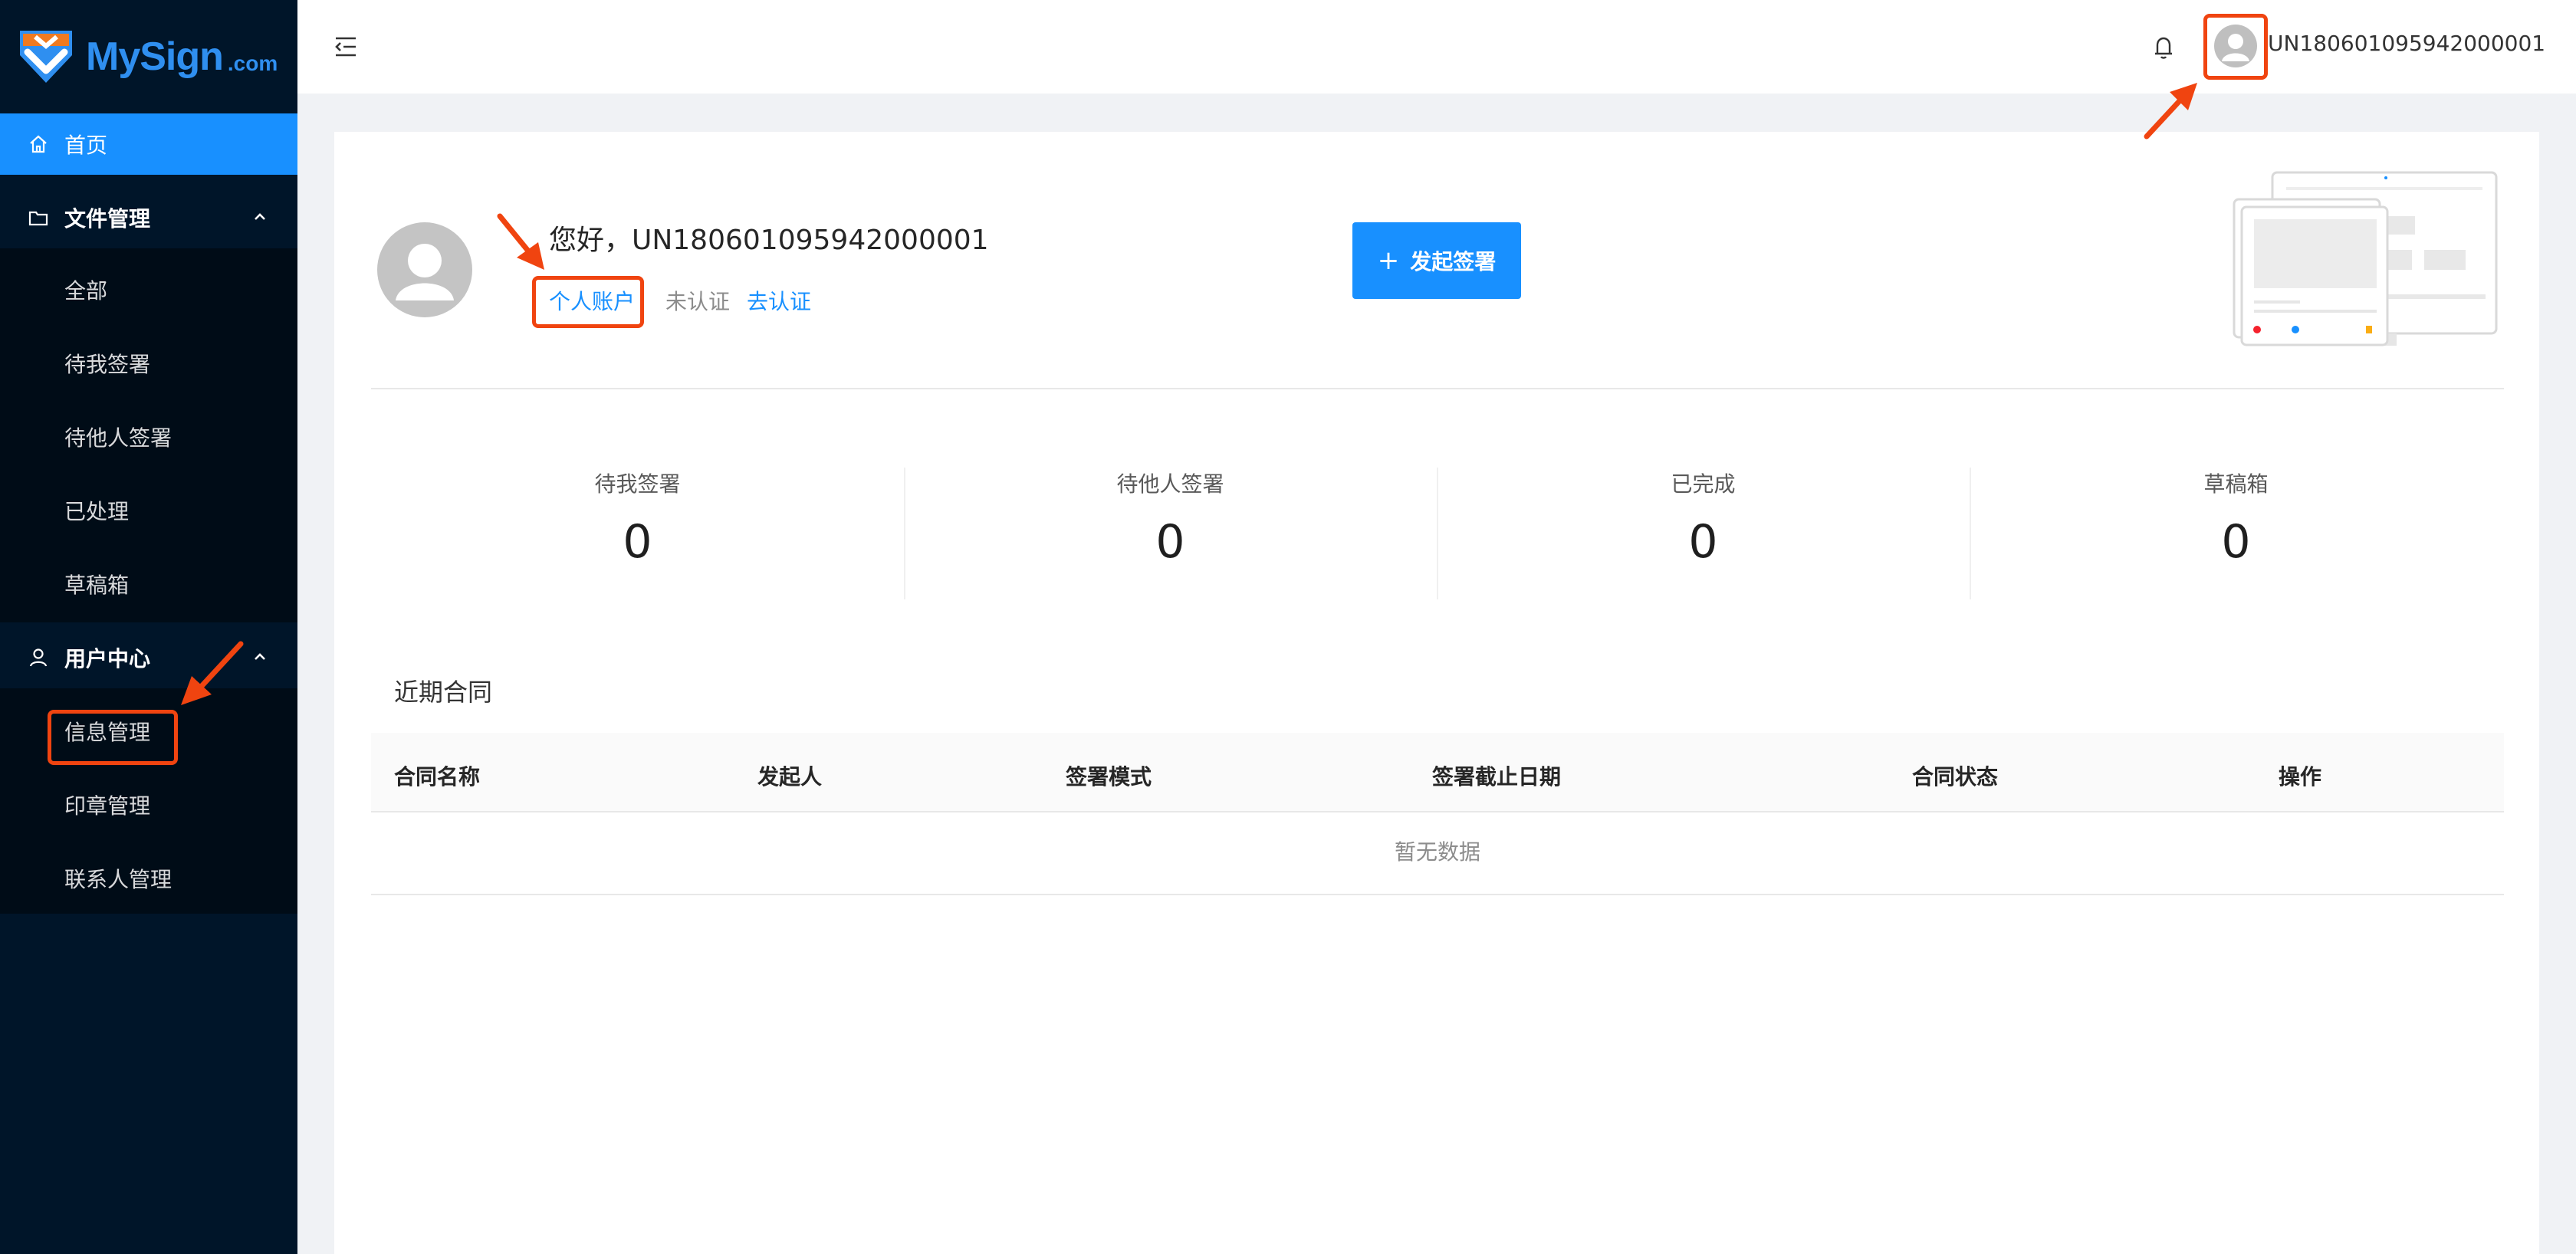 The height and width of the screenshot is (1254, 2576). I want to click on plus-icon: +, so click(1389, 260).